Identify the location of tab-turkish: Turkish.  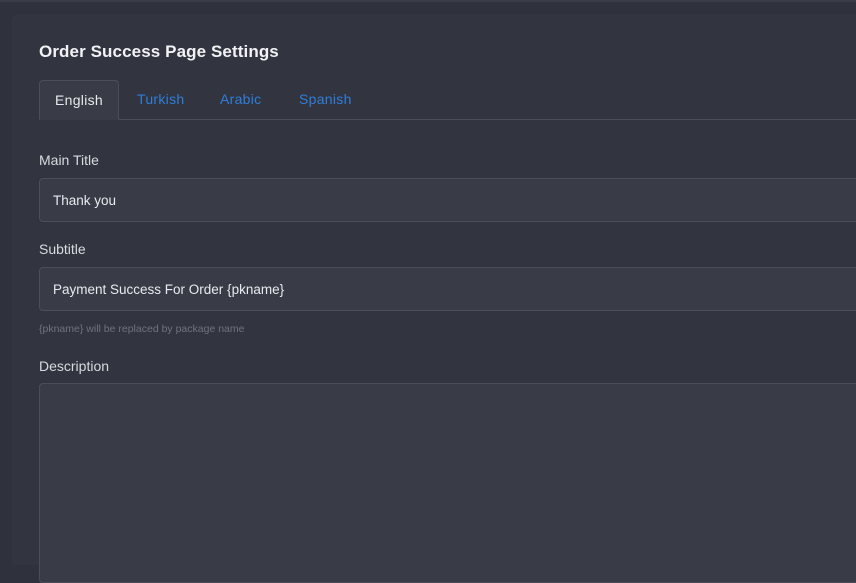
(160, 99).